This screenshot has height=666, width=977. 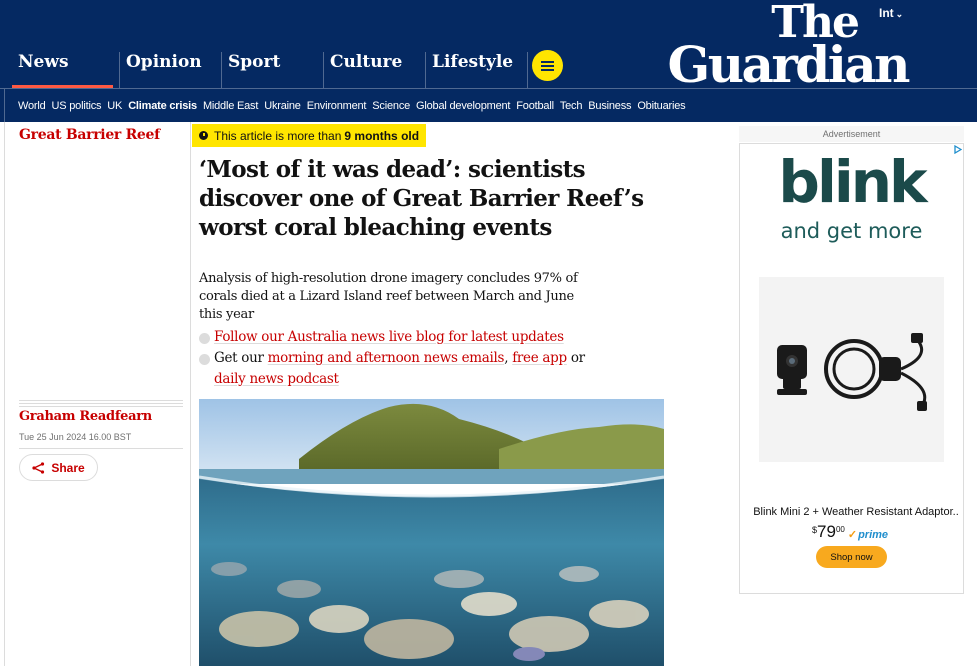 I want to click on ad-price: $ 79 00 ✓prime, so click(x=850, y=532).